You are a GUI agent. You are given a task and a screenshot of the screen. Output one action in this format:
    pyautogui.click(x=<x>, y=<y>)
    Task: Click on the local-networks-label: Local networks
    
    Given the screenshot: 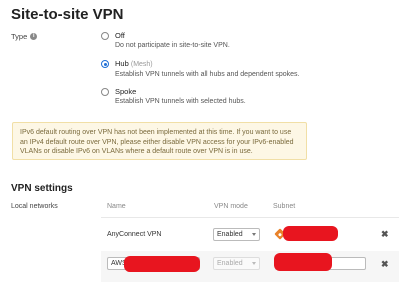 What is the action you would take?
    pyautogui.click(x=34, y=206)
    